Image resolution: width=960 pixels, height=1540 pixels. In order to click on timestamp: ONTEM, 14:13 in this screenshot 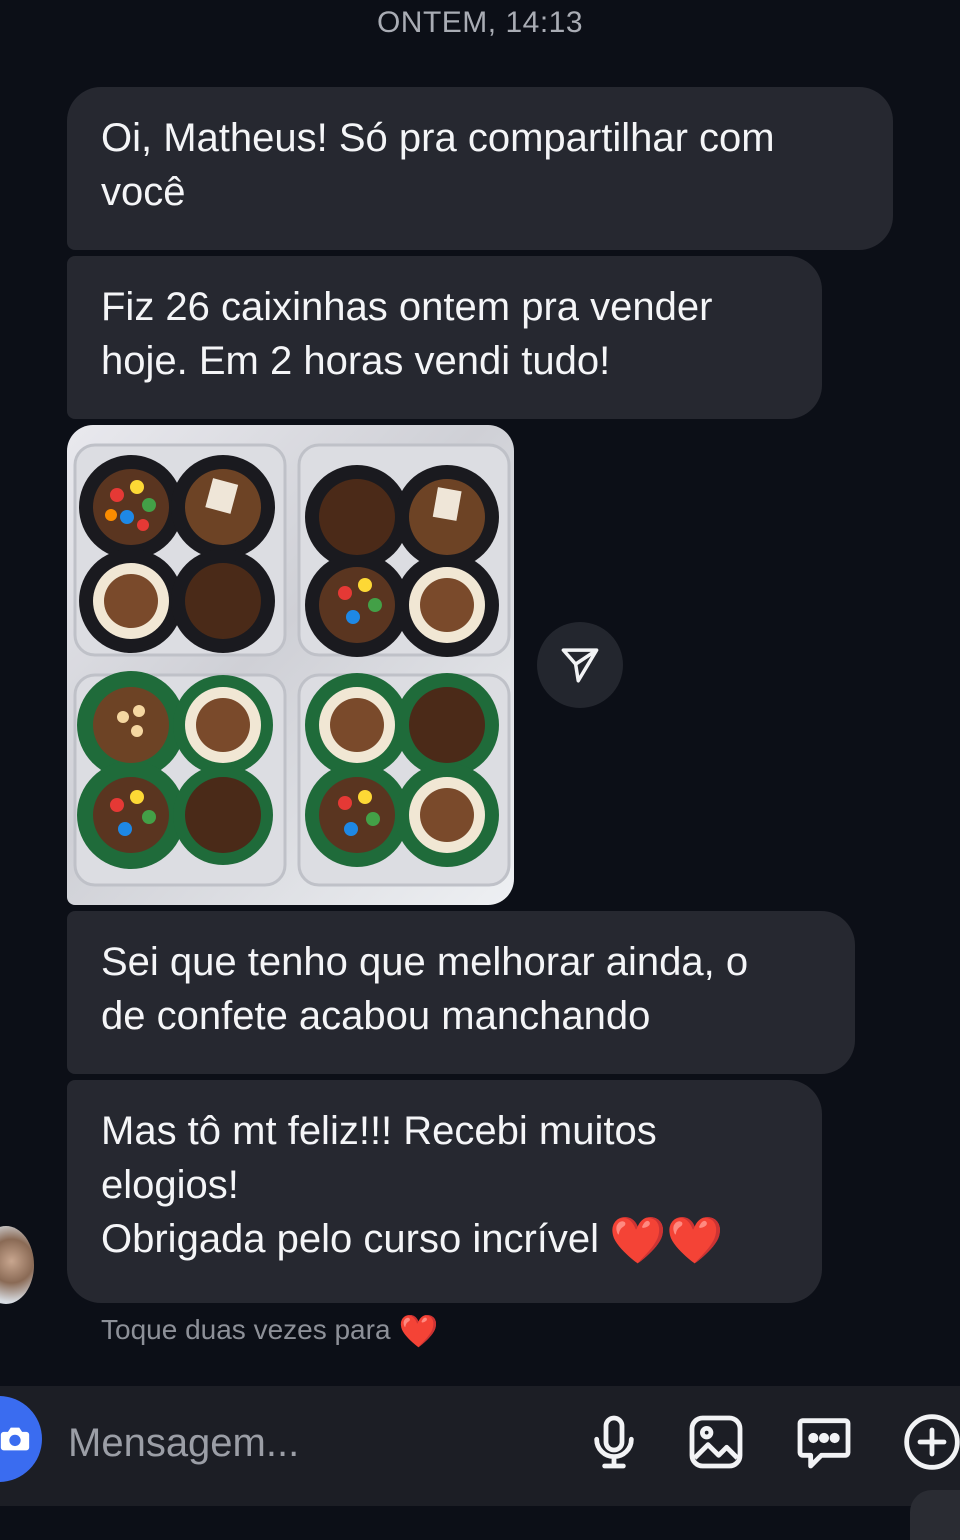, I will do `click(480, 22)`.